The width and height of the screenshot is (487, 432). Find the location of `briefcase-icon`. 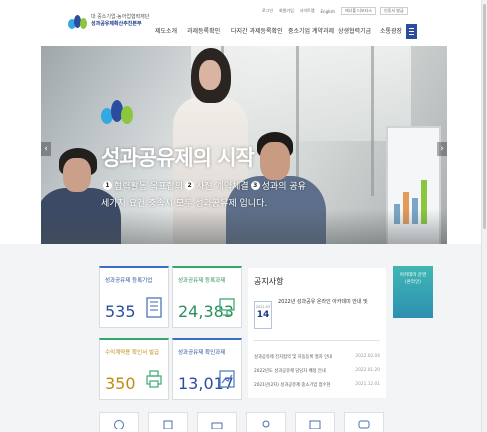

briefcase-icon is located at coordinates (217, 425).